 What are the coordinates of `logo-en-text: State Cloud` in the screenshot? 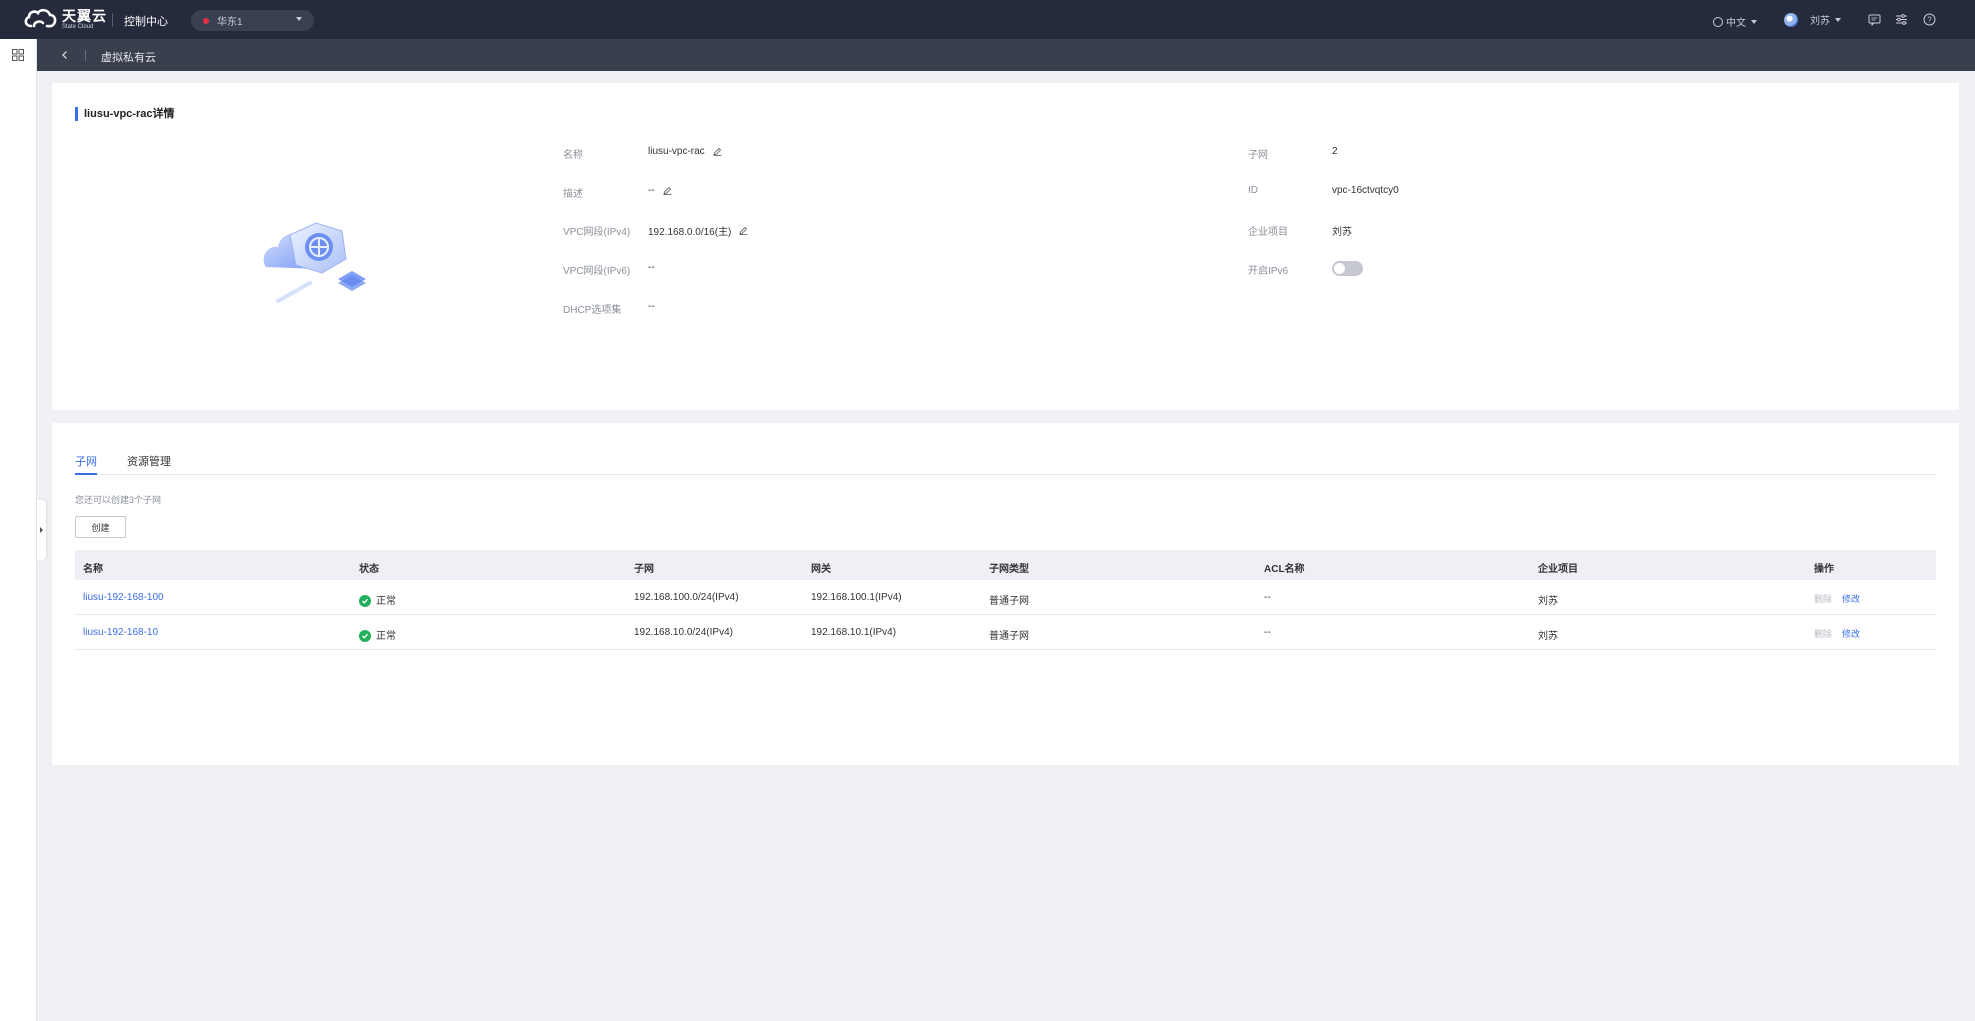 It's located at (78, 26).